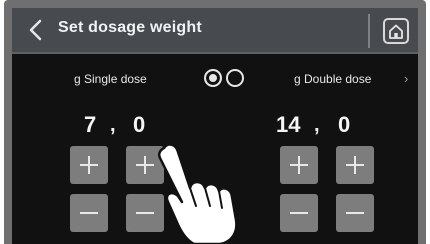 Image resolution: width=430 pixels, height=244 pixels. What do you see at coordinates (130, 27) in the screenshot?
I see `page-title: Set dosage weight` at bounding box center [130, 27].